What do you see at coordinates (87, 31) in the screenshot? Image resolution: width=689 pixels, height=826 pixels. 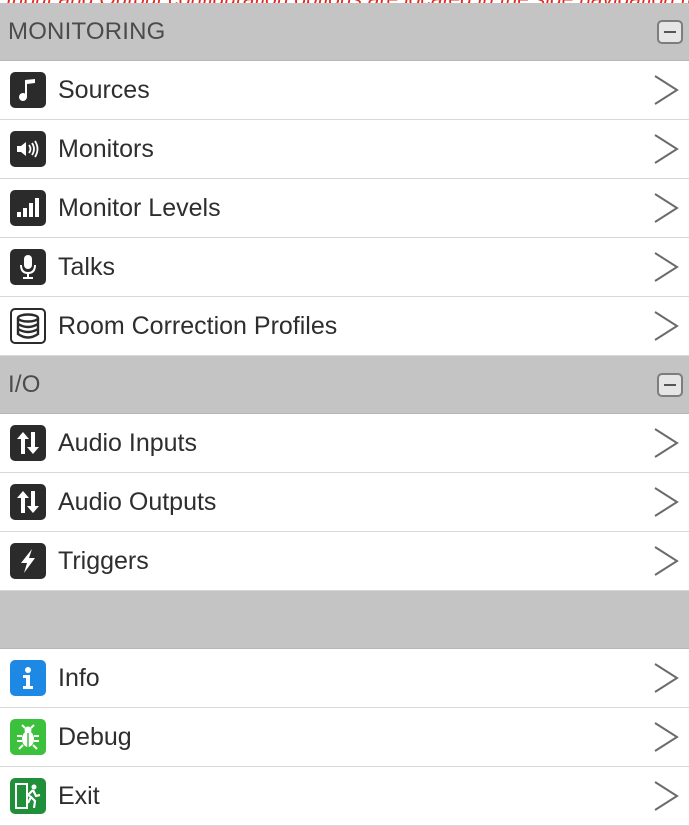 I see `section-title: MONITORING` at bounding box center [87, 31].